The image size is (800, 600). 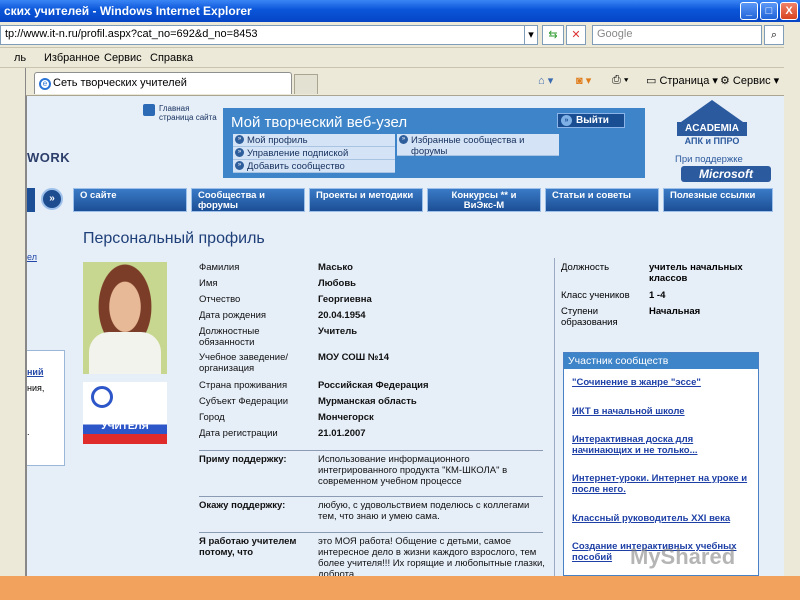 I want to click on microsoft-logo: Microsoft, so click(x=726, y=174).